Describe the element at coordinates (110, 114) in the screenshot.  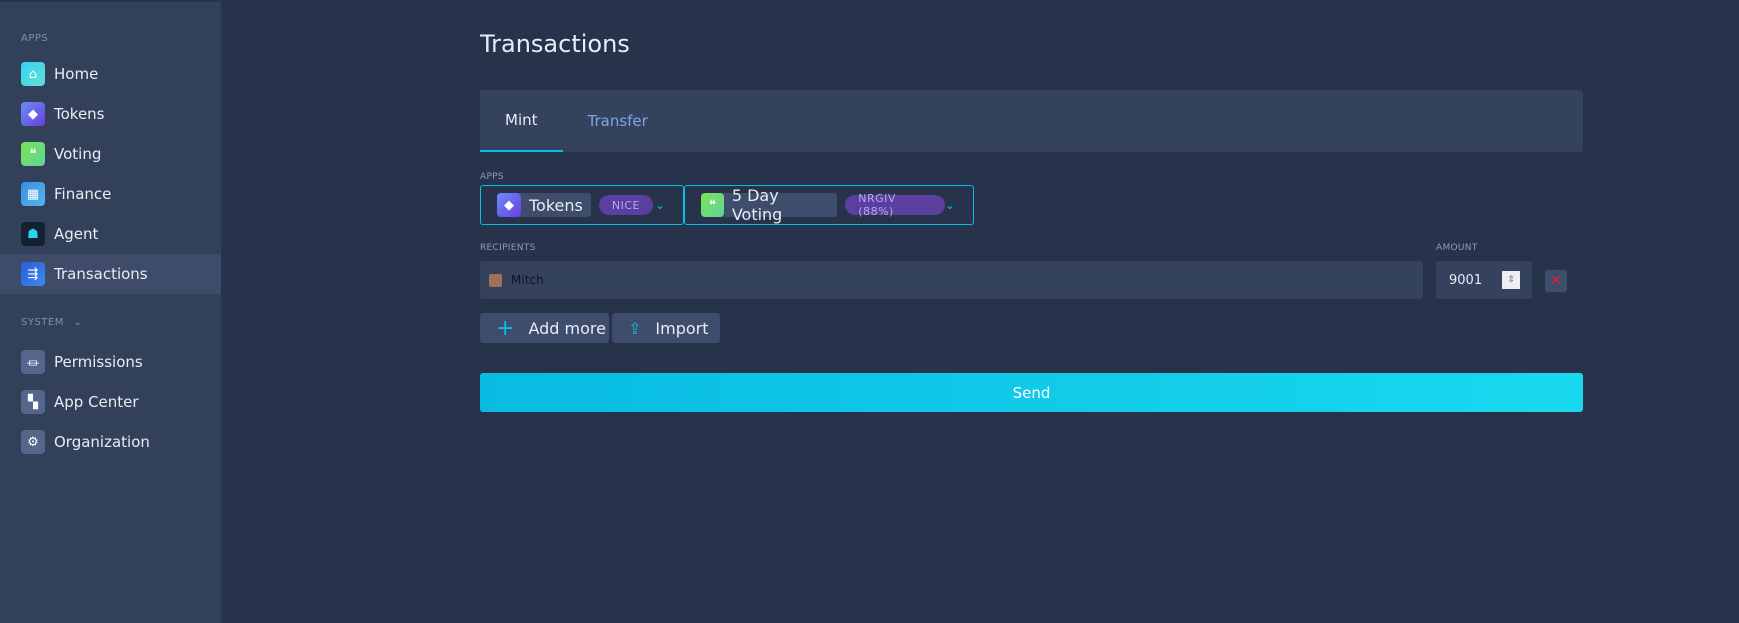
I see `sidebar-item-tokens: ◆ Tokens` at that location.